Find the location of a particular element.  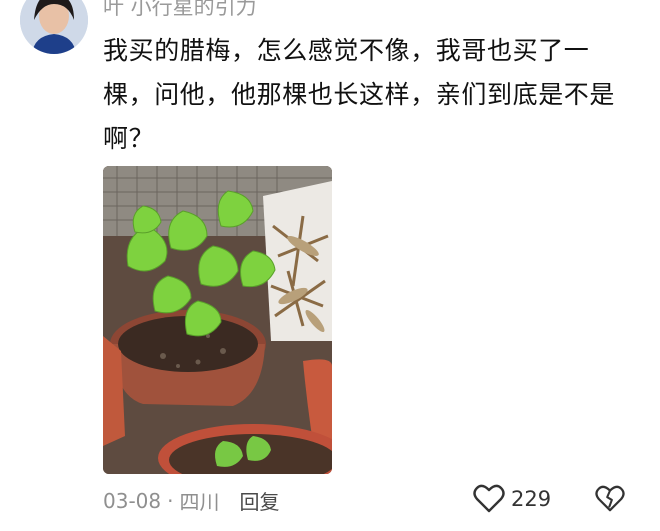

username-text: 叶 小行星的引力 is located at coordinates (180, 9).